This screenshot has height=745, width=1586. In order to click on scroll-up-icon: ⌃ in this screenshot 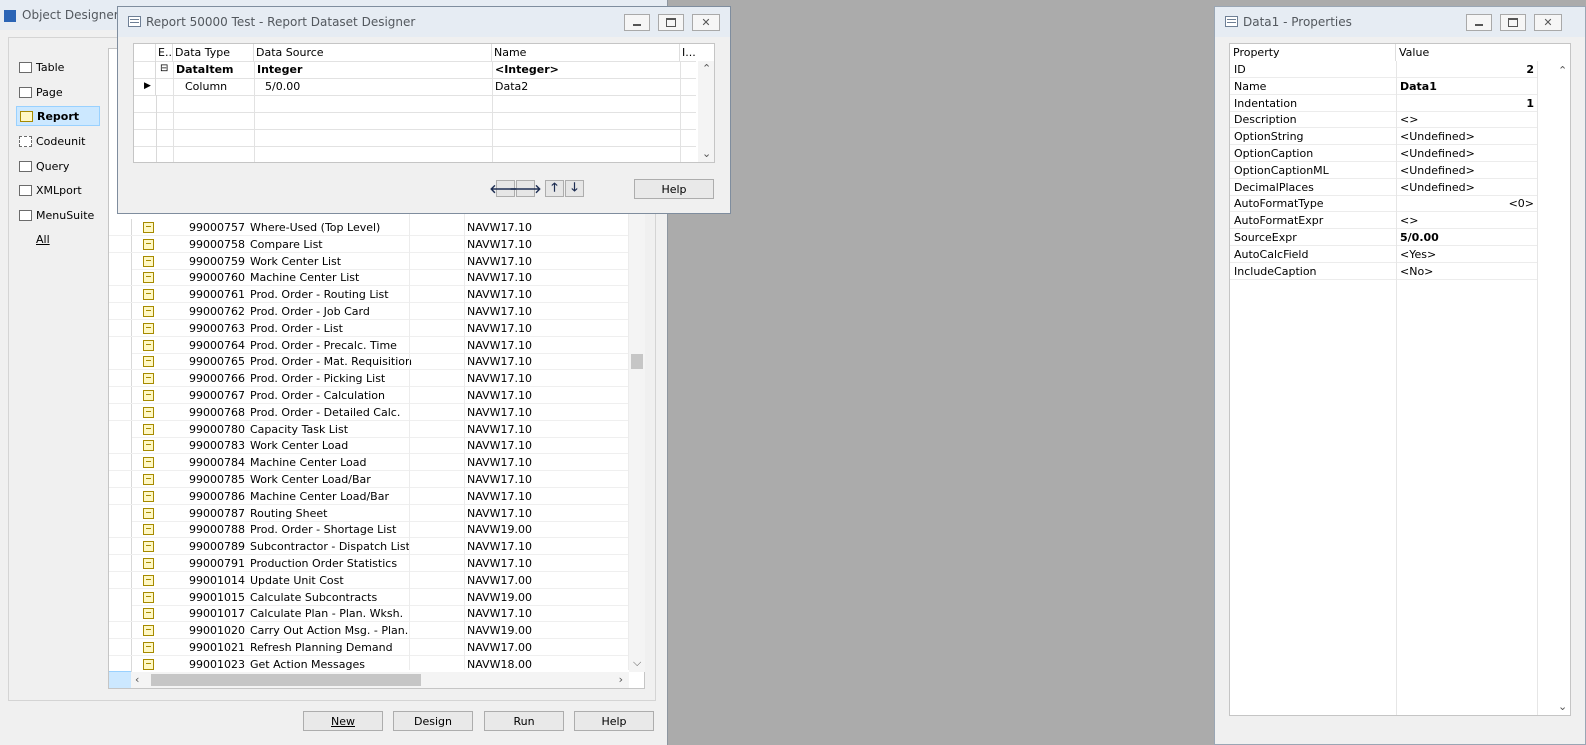, I will do `click(706, 68)`.